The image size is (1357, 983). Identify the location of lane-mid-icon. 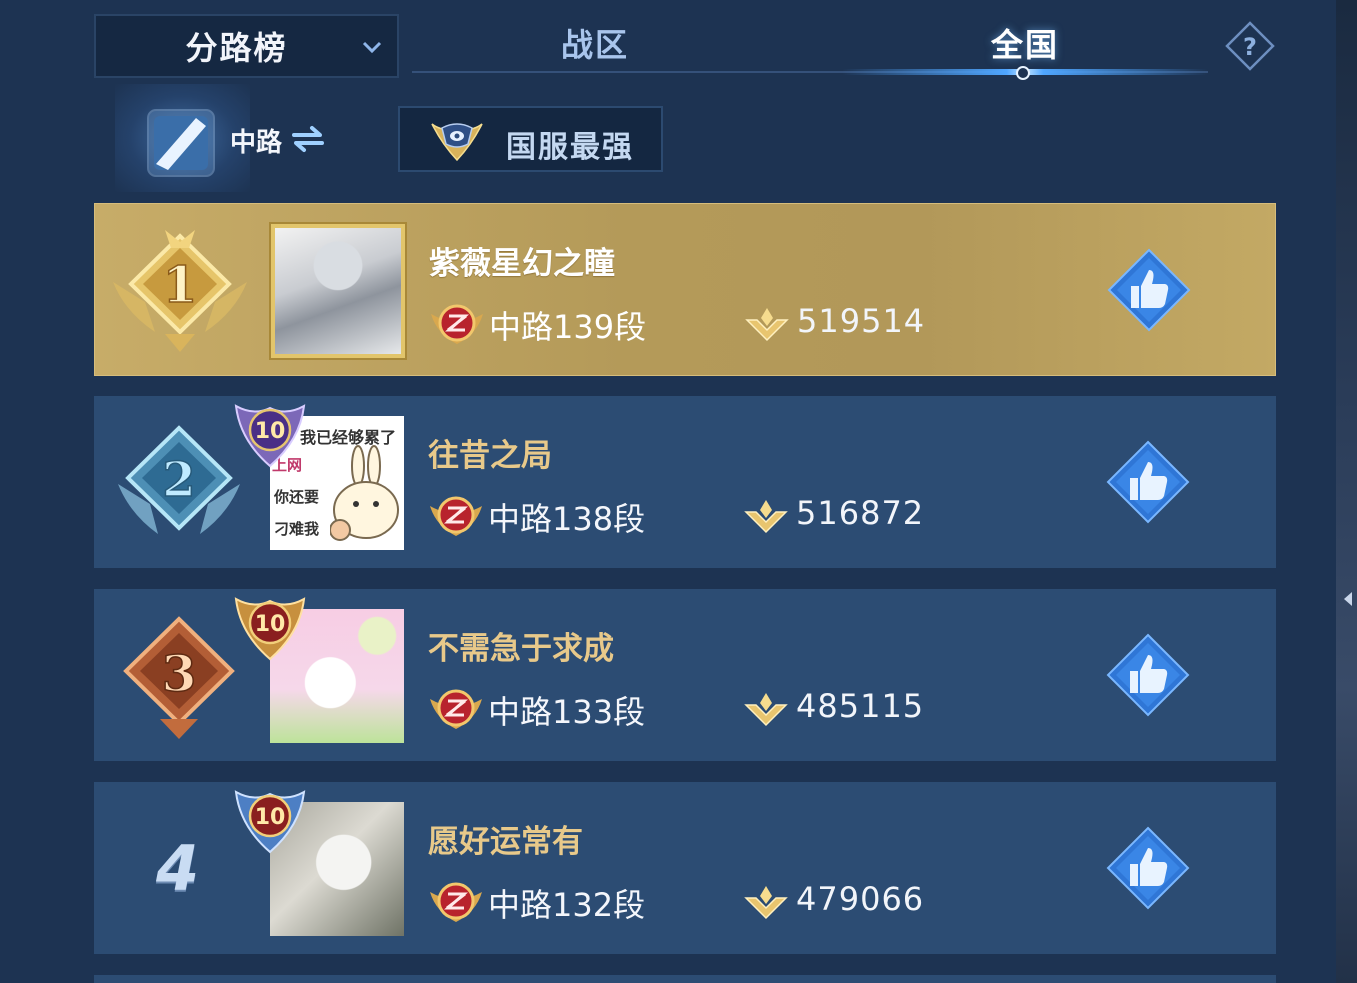
(181, 143).